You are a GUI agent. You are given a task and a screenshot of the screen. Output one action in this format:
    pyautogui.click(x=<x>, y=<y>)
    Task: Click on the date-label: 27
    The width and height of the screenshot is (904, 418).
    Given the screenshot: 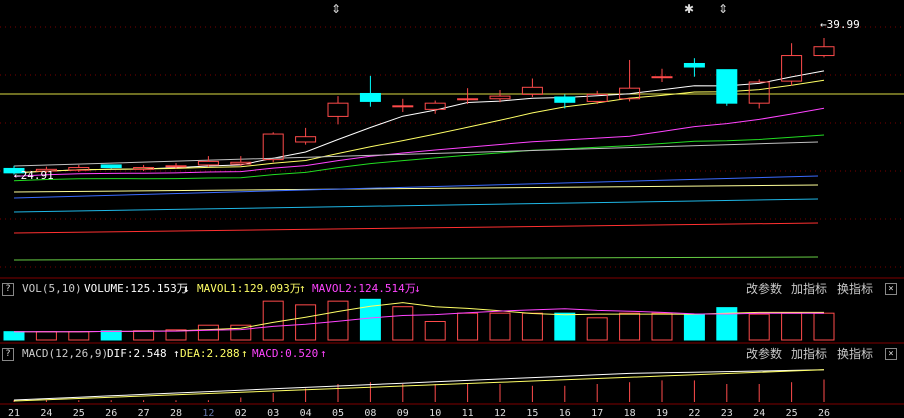 What is the action you would take?
    pyautogui.click(x=144, y=413)
    